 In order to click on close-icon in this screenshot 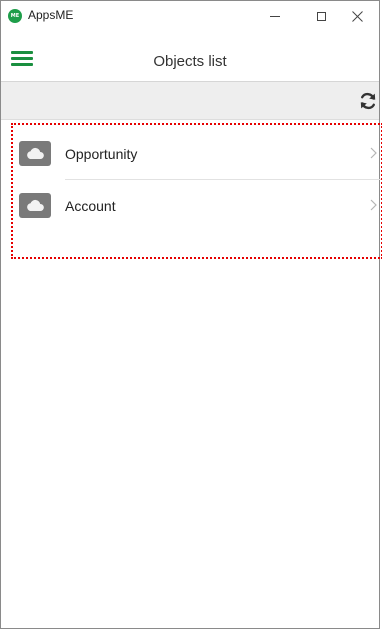, I will do `click(357, 16)`.